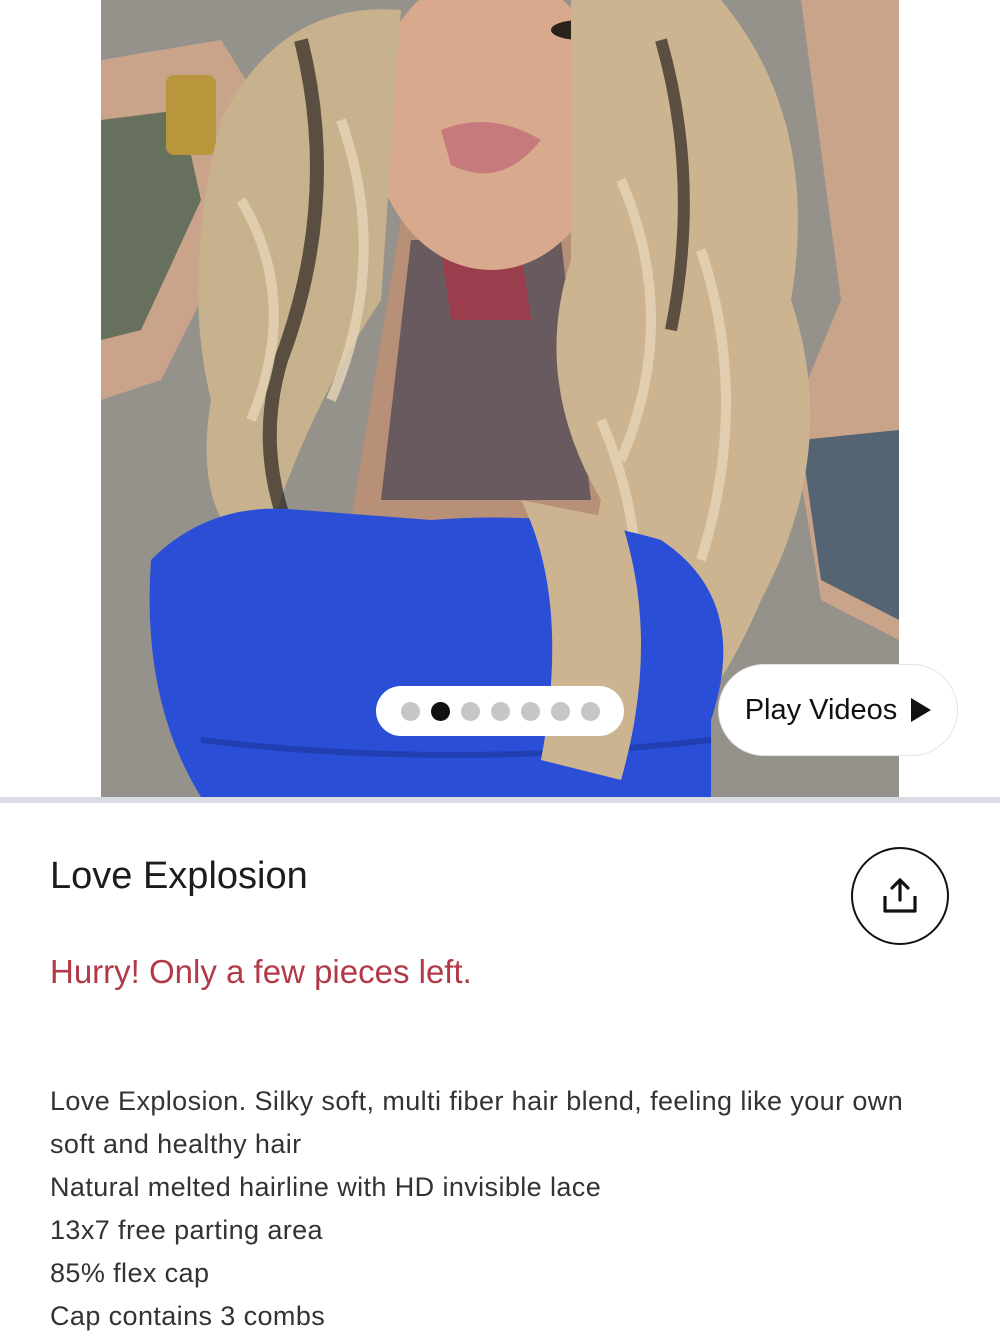 The width and height of the screenshot is (1000, 1338). Describe the element at coordinates (179, 876) in the screenshot. I see `product-title: Love Explosion` at that location.